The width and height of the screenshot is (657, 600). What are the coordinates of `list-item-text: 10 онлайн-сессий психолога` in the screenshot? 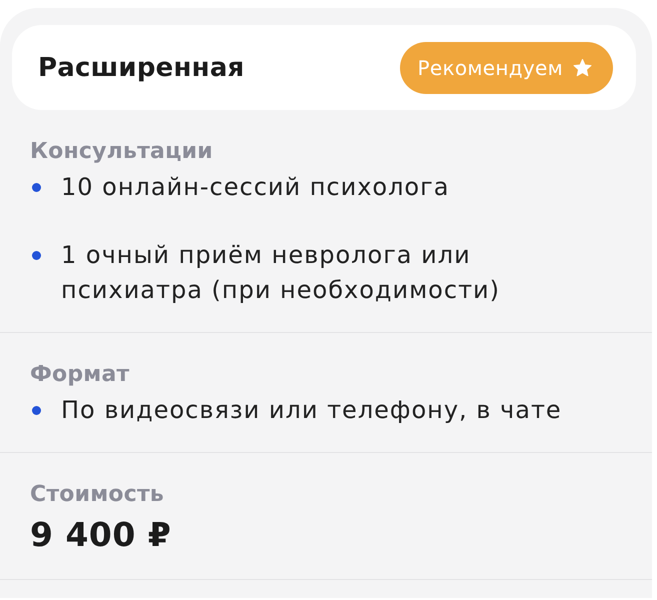 It's located at (255, 187).